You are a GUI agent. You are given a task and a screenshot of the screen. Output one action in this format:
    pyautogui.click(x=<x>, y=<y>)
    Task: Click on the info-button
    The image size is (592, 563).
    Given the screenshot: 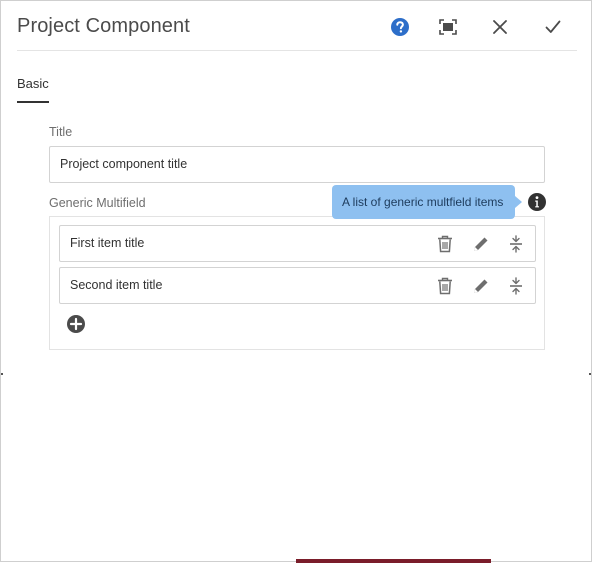 What is the action you would take?
    pyautogui.click(x=537, y=202)
    